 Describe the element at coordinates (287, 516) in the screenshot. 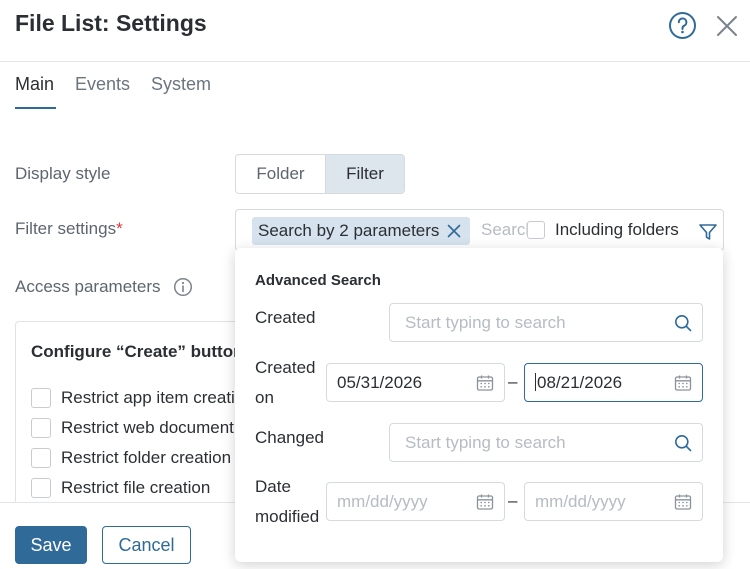

I see `date-modified-label-line2: modified` at that location.